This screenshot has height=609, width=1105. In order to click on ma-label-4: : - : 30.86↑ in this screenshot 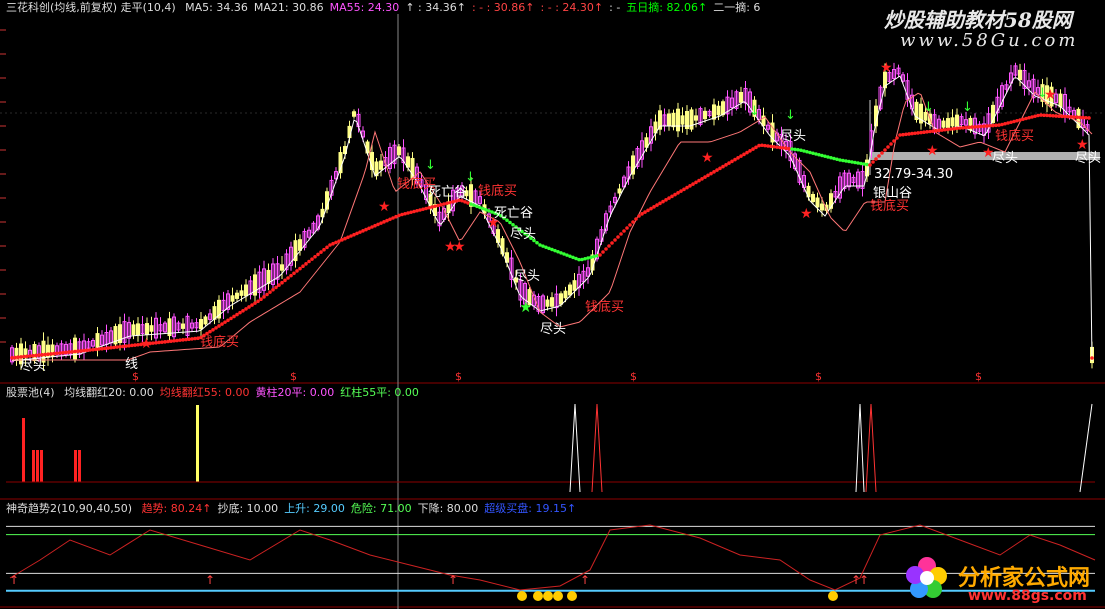, I will do `click(503, 7)`.